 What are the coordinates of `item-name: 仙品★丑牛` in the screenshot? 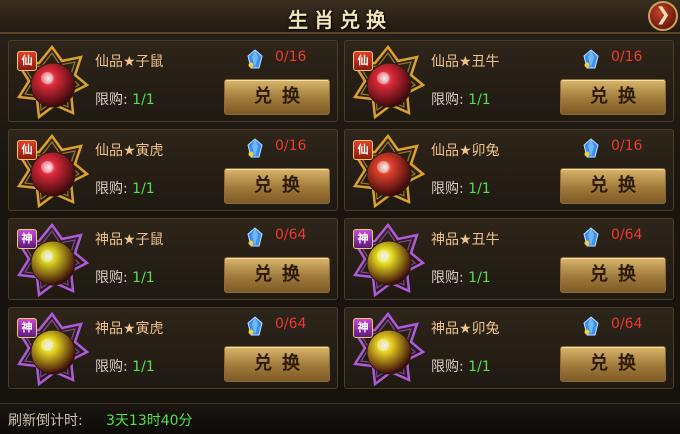 It's located at (465, 62).